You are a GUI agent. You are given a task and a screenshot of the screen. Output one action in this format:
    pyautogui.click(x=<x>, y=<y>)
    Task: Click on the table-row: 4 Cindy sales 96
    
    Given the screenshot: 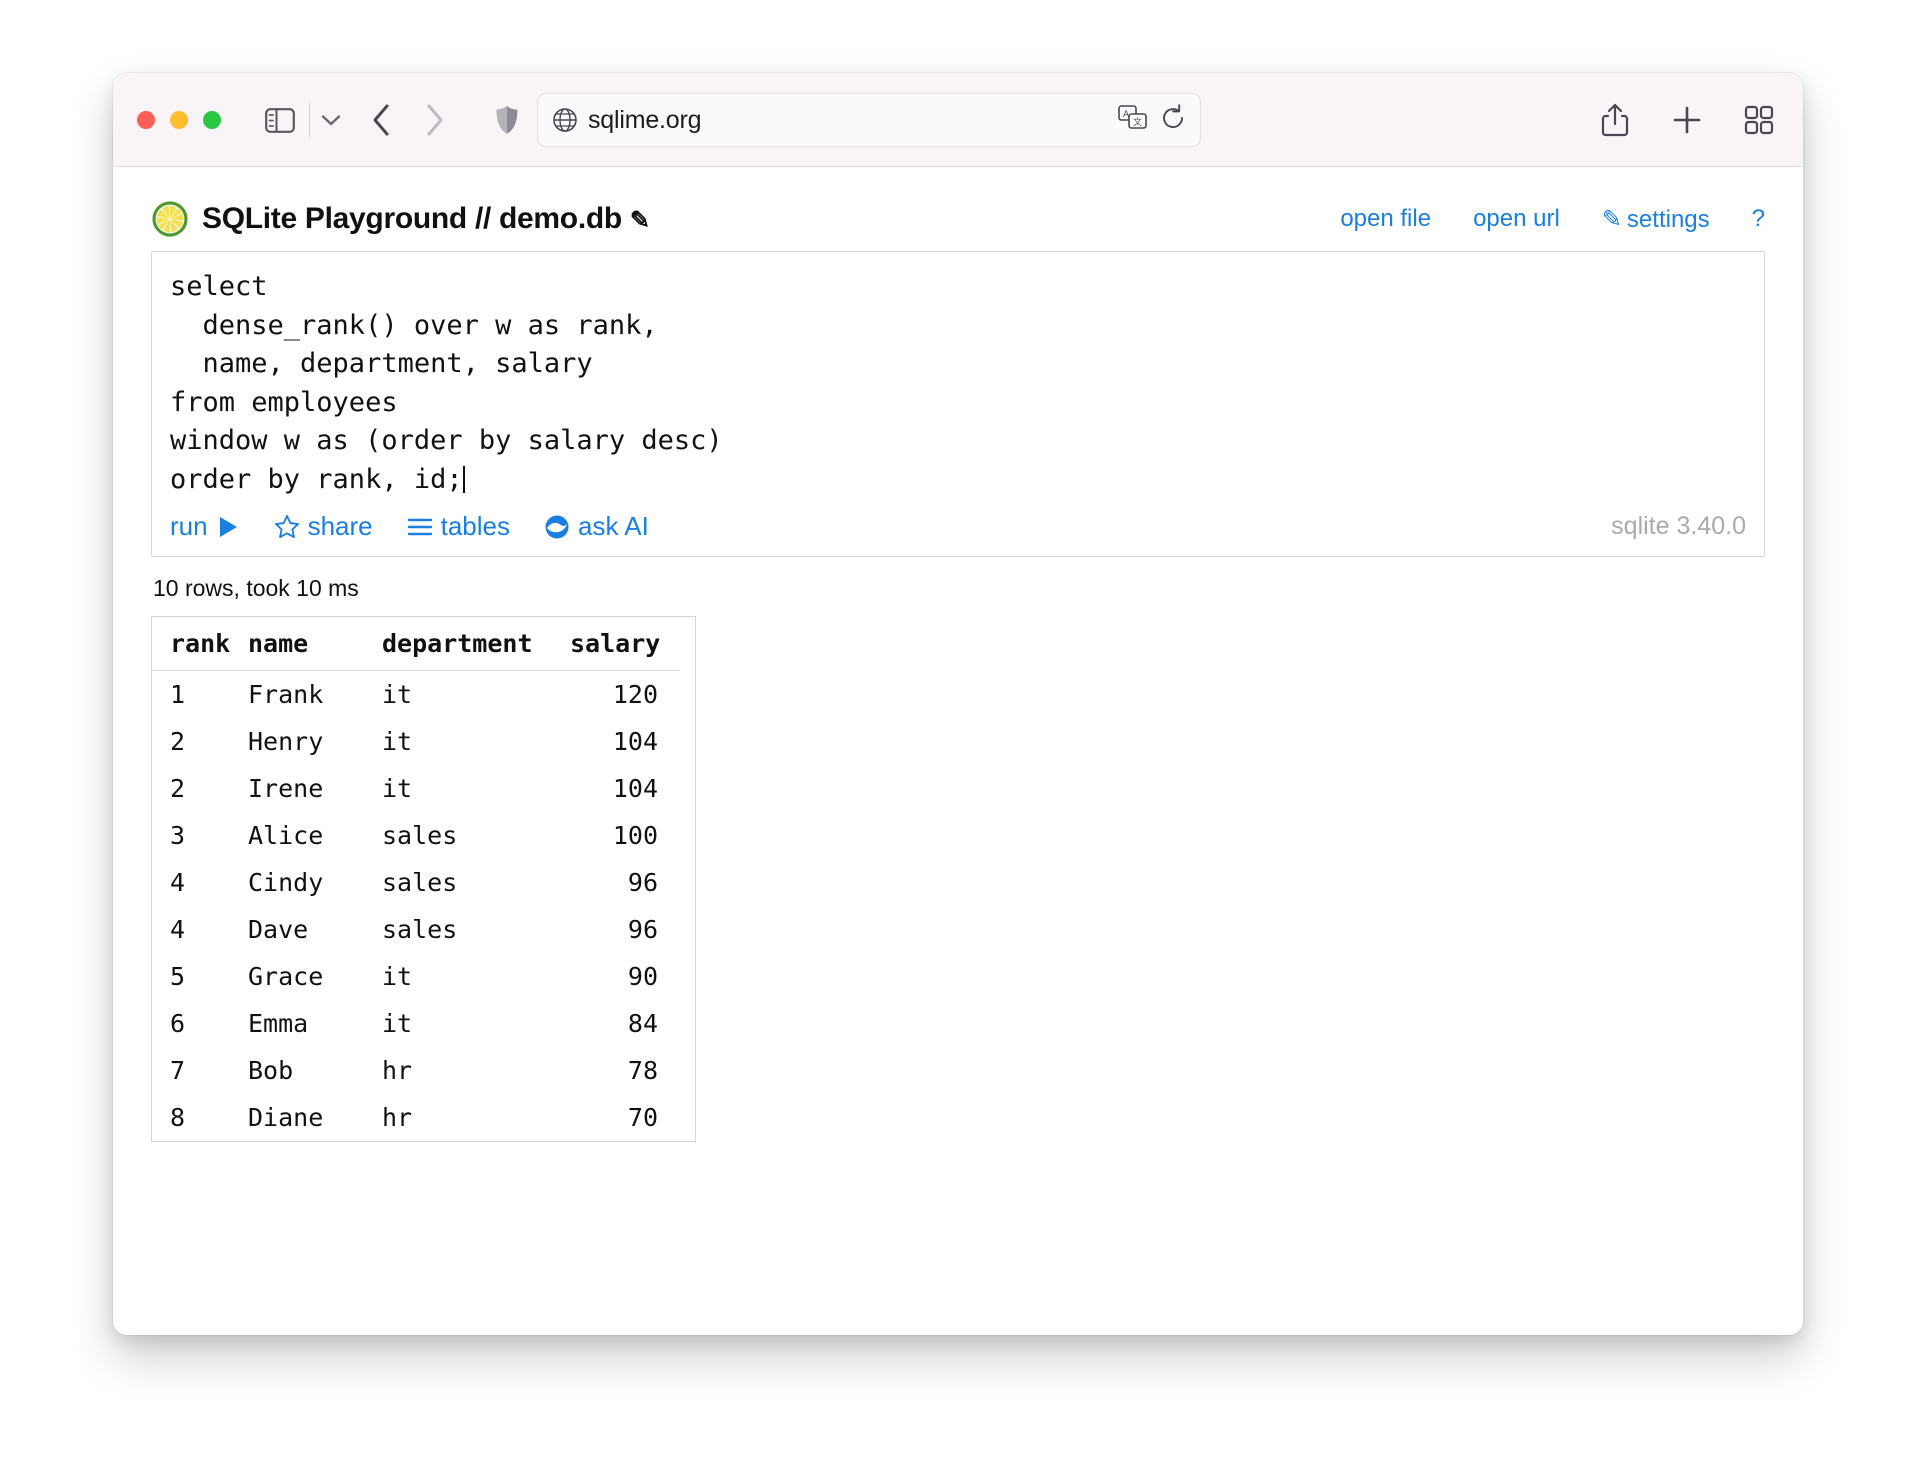 What is the action you would take?
    pyautogui.click(x=416, y=882)
    